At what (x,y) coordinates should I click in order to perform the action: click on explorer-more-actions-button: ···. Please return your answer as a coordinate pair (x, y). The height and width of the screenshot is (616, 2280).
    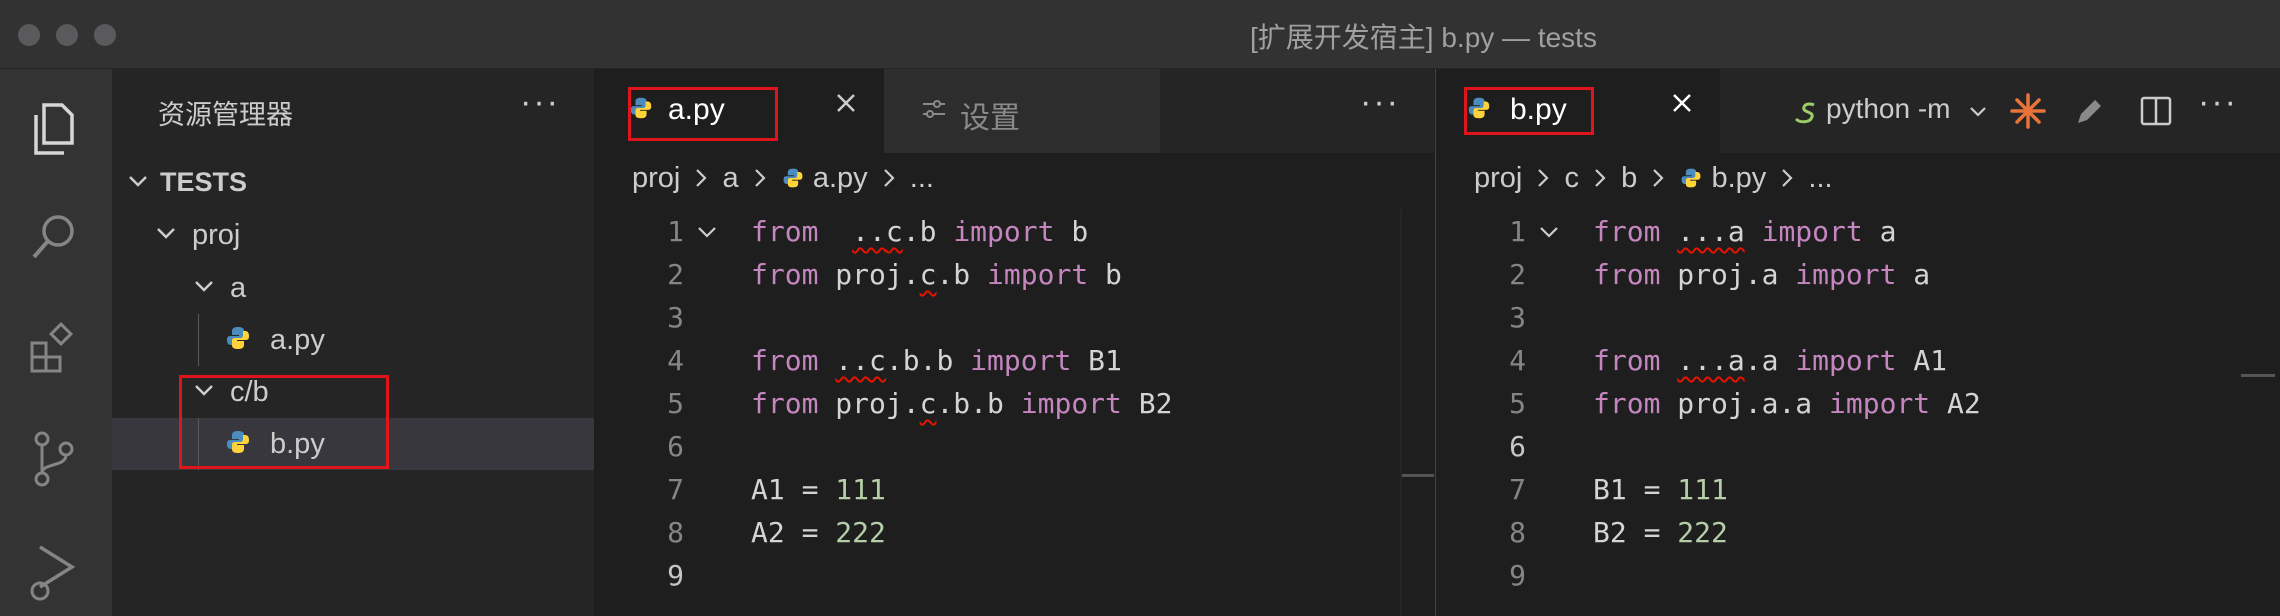
    Looking at the image, I should click on (540, 102).